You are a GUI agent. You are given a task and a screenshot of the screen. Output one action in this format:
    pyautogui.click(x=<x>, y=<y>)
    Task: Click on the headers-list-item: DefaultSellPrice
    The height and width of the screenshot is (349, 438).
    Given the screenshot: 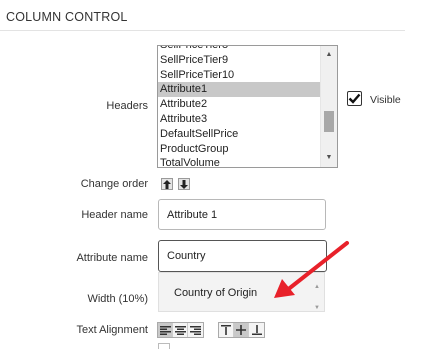 What is the action you would take?
    pyautogui.click(x=239, y=134)
    